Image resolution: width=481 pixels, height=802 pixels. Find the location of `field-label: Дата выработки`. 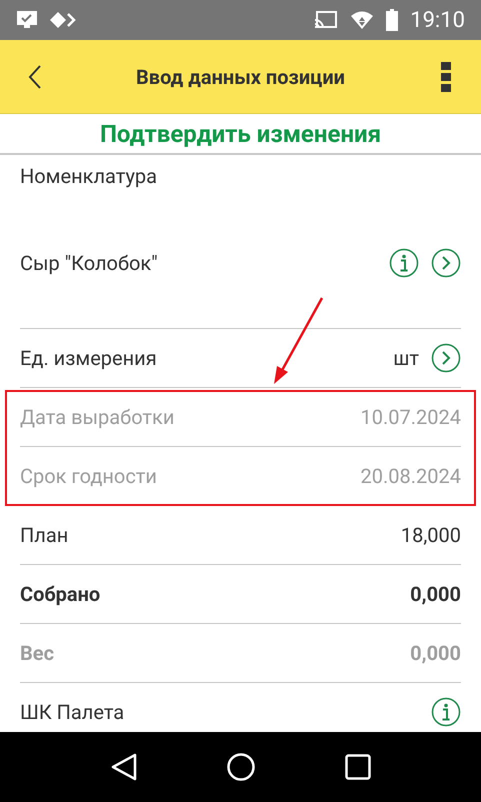

field-label: Дата выработки is located at coordinates (98, 417).